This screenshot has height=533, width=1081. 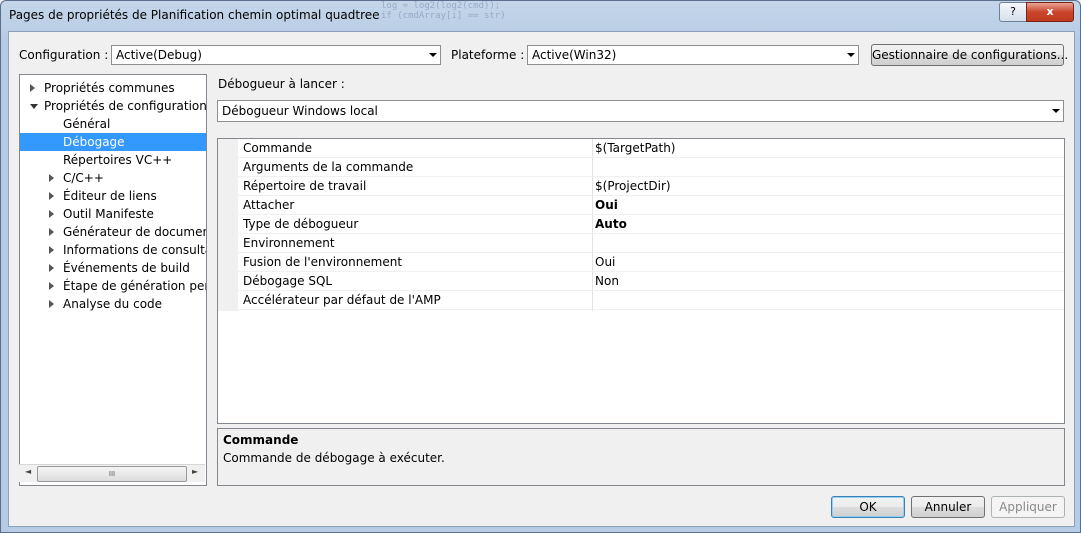 I want to click on description-text: Commande de débogage à exécuter., so click(x=334, y=458).